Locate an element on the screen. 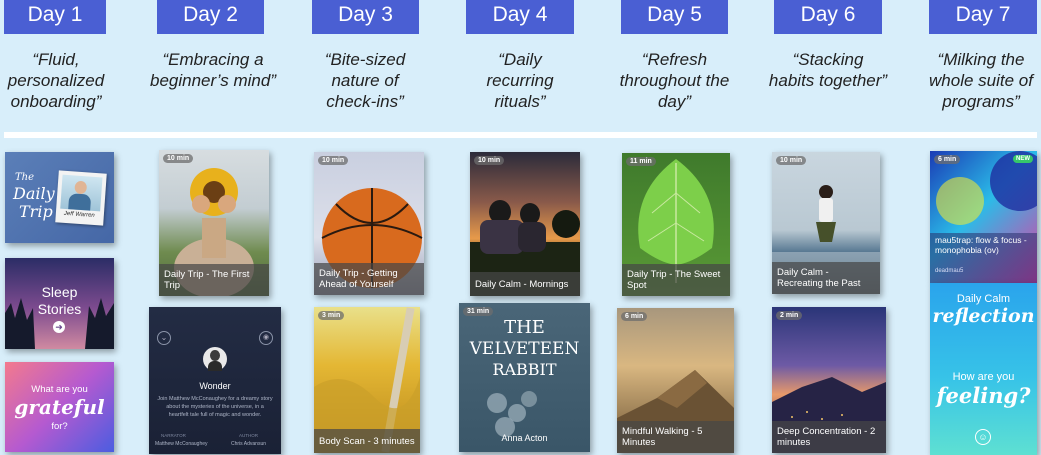 The height and width of the screenshot is (455, 1041). day-5-label: Day 5 is located at coordinates (674, 17).